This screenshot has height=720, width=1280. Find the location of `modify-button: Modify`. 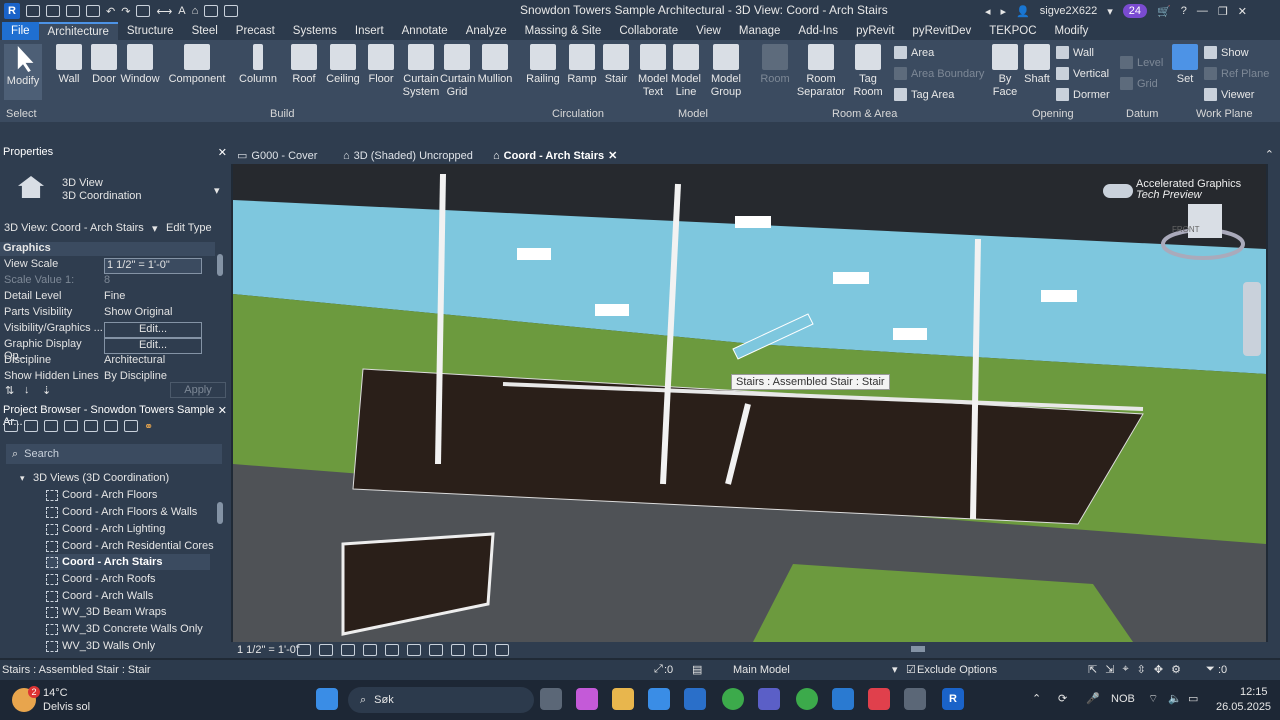

modify-button: Modify is located at coordinates (23, 72).